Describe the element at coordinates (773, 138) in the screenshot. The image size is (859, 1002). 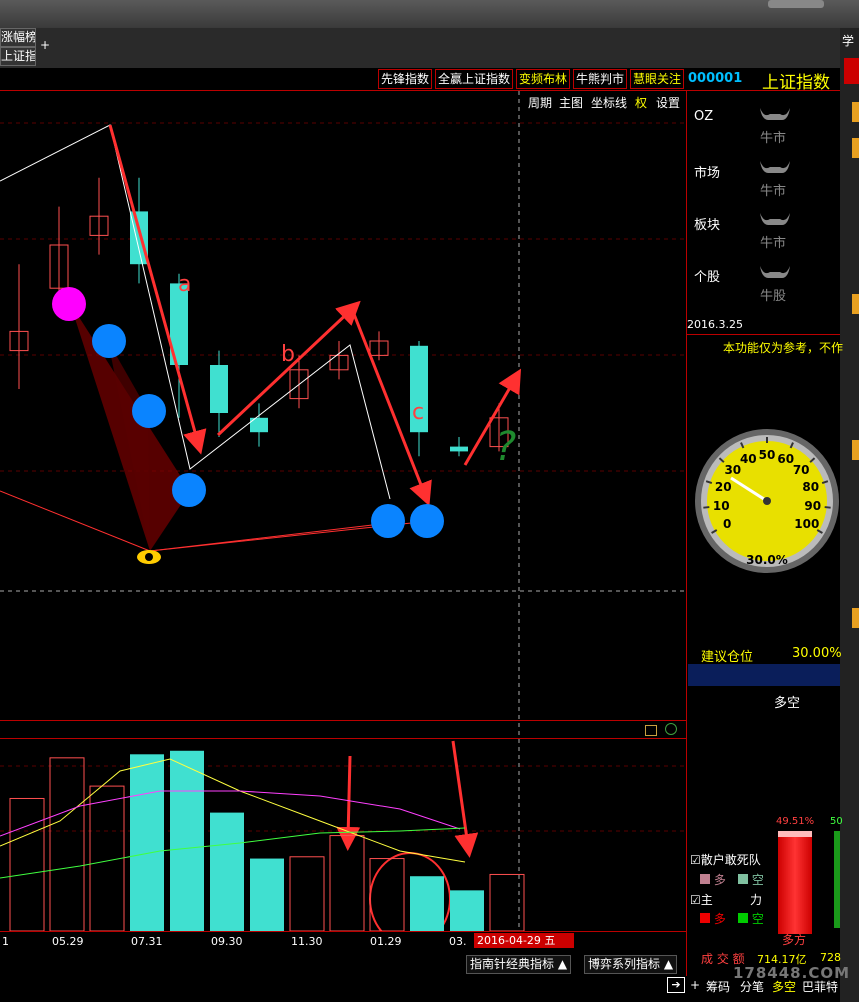
I see `market-status-oz: 牛市` at that location.